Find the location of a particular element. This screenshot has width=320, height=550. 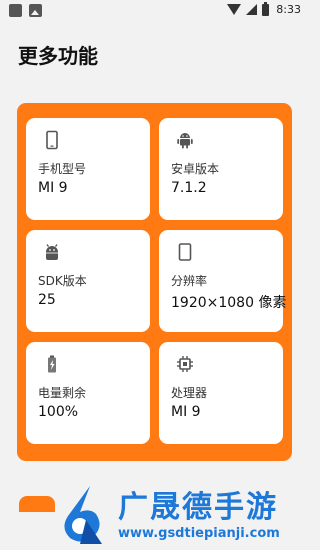

card-sdk-version: SDK版本 25 is located at coordinates (88, 281).